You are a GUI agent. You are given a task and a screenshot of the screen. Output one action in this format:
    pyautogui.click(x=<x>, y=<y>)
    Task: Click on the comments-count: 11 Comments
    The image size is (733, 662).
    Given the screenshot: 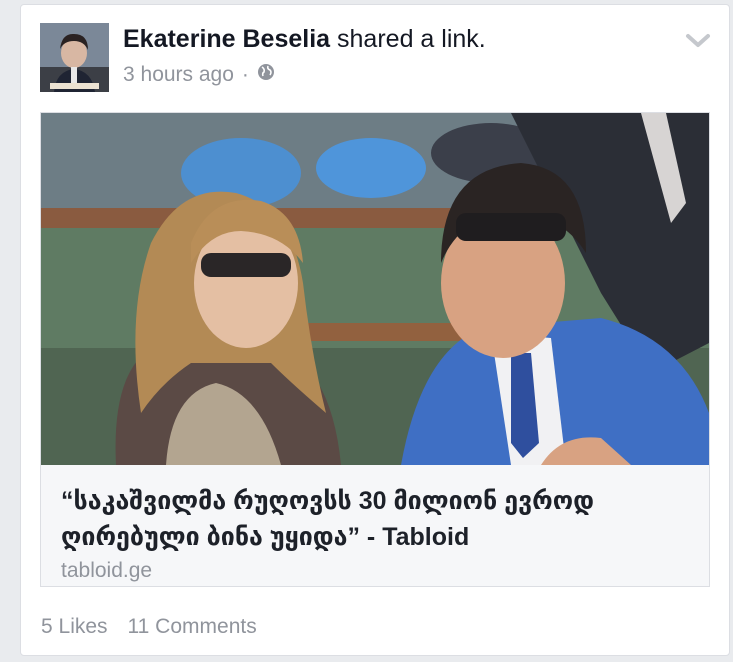 What is the action you would take?
    pyautogui.click(x=192, y=627)
    